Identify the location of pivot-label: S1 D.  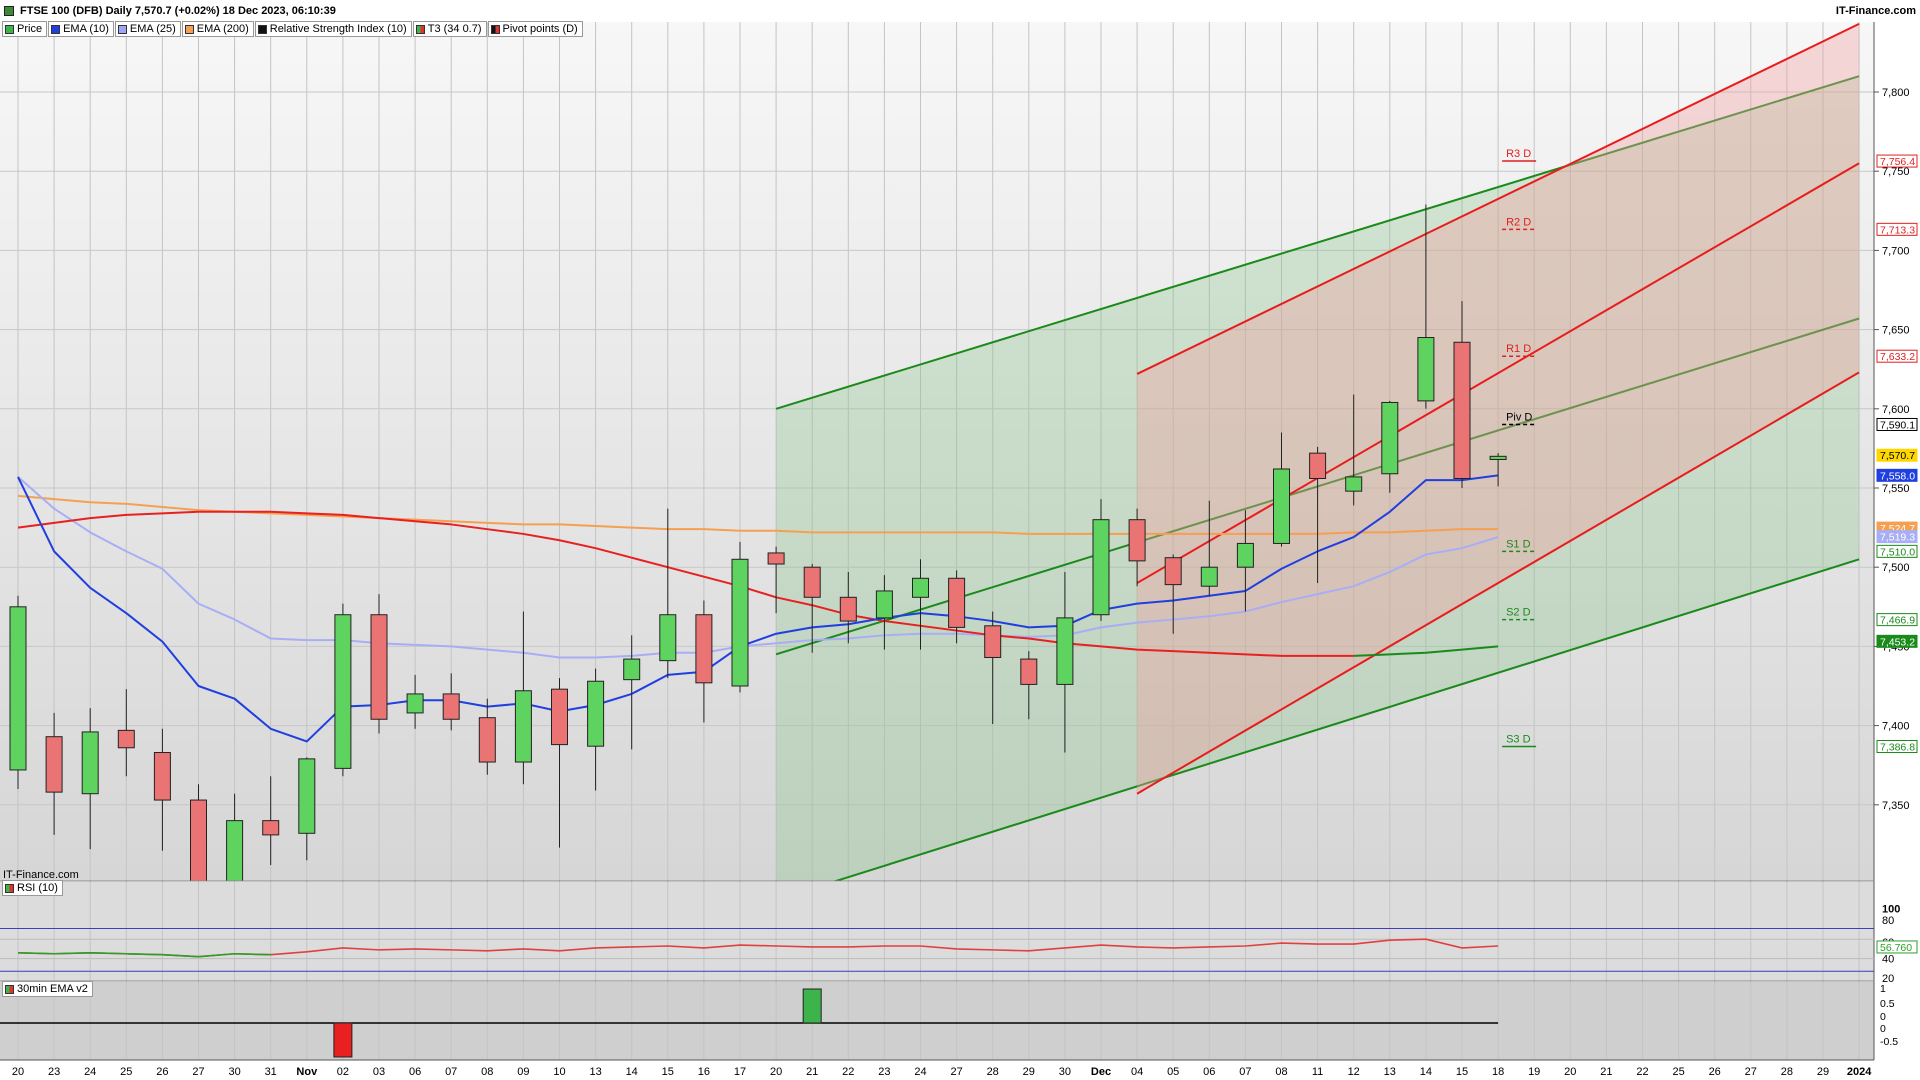
(1518, 544).